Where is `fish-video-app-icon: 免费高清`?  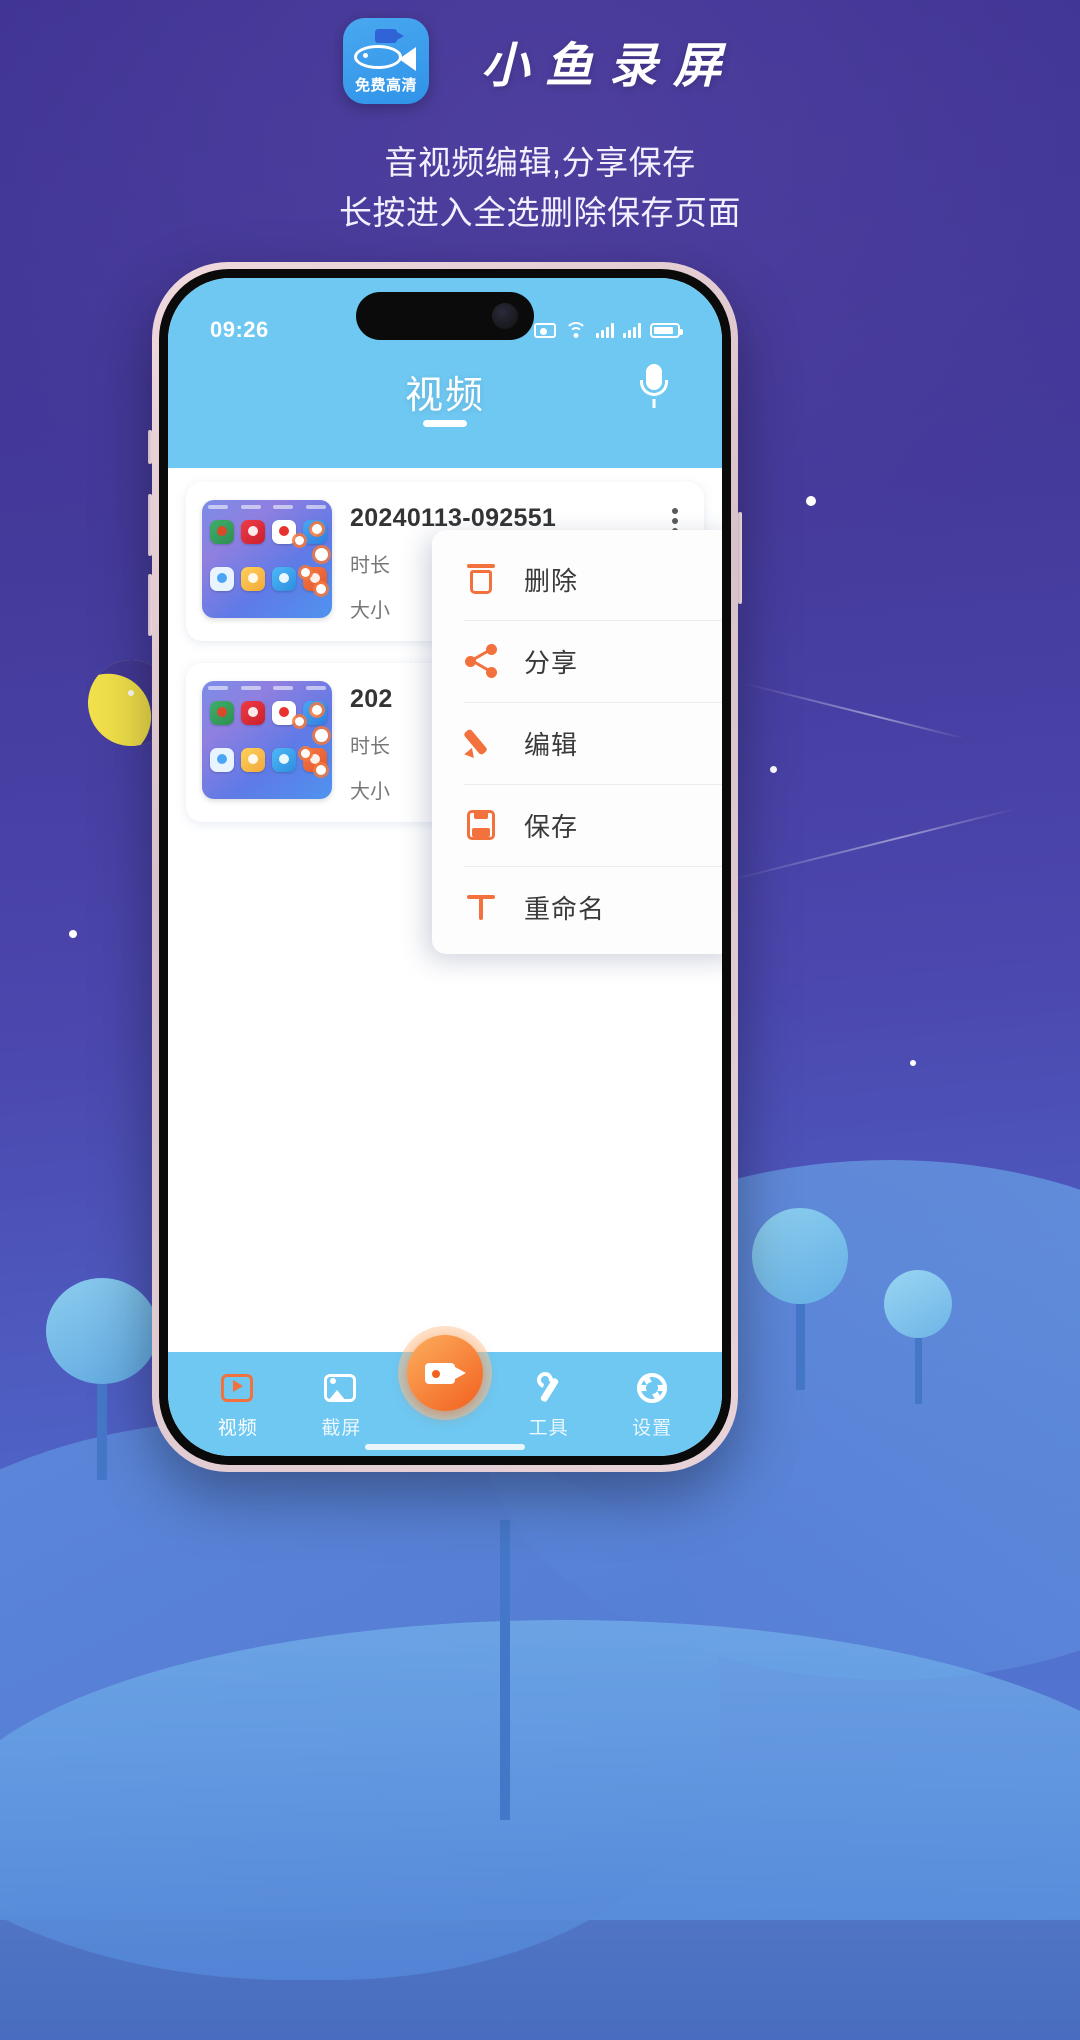
fish-video-app-icon: 免费高清 is located at coordinates (385, 61).